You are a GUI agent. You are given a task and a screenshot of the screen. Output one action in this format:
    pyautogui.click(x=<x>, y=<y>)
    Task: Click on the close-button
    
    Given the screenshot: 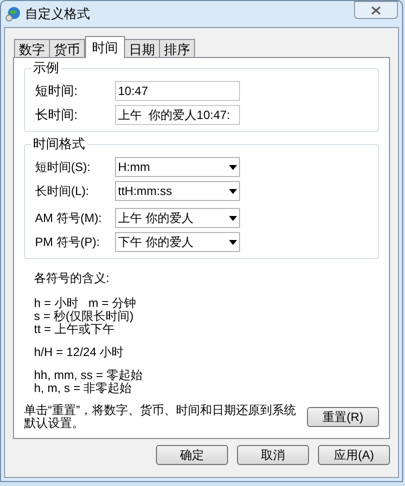 What is the action you would take?
    pyautogui.click(x=376, y=10)
    